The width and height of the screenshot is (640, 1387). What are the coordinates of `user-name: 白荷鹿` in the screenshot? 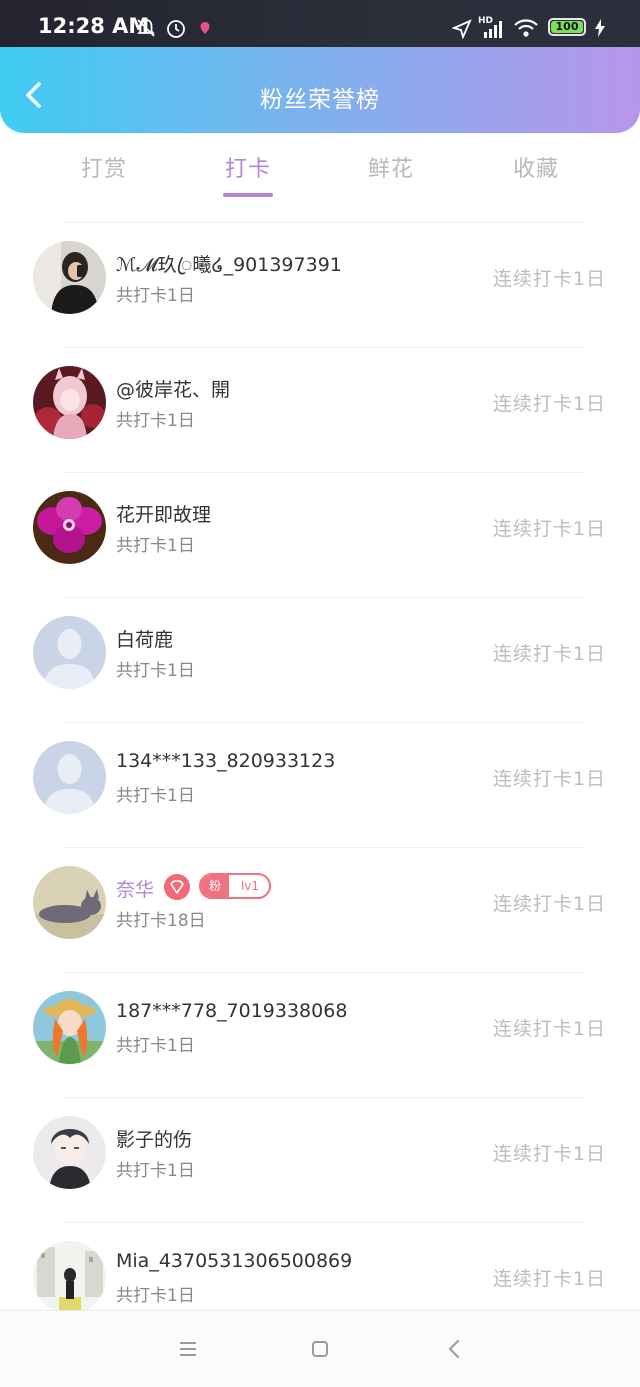 It's located at (145, 640).